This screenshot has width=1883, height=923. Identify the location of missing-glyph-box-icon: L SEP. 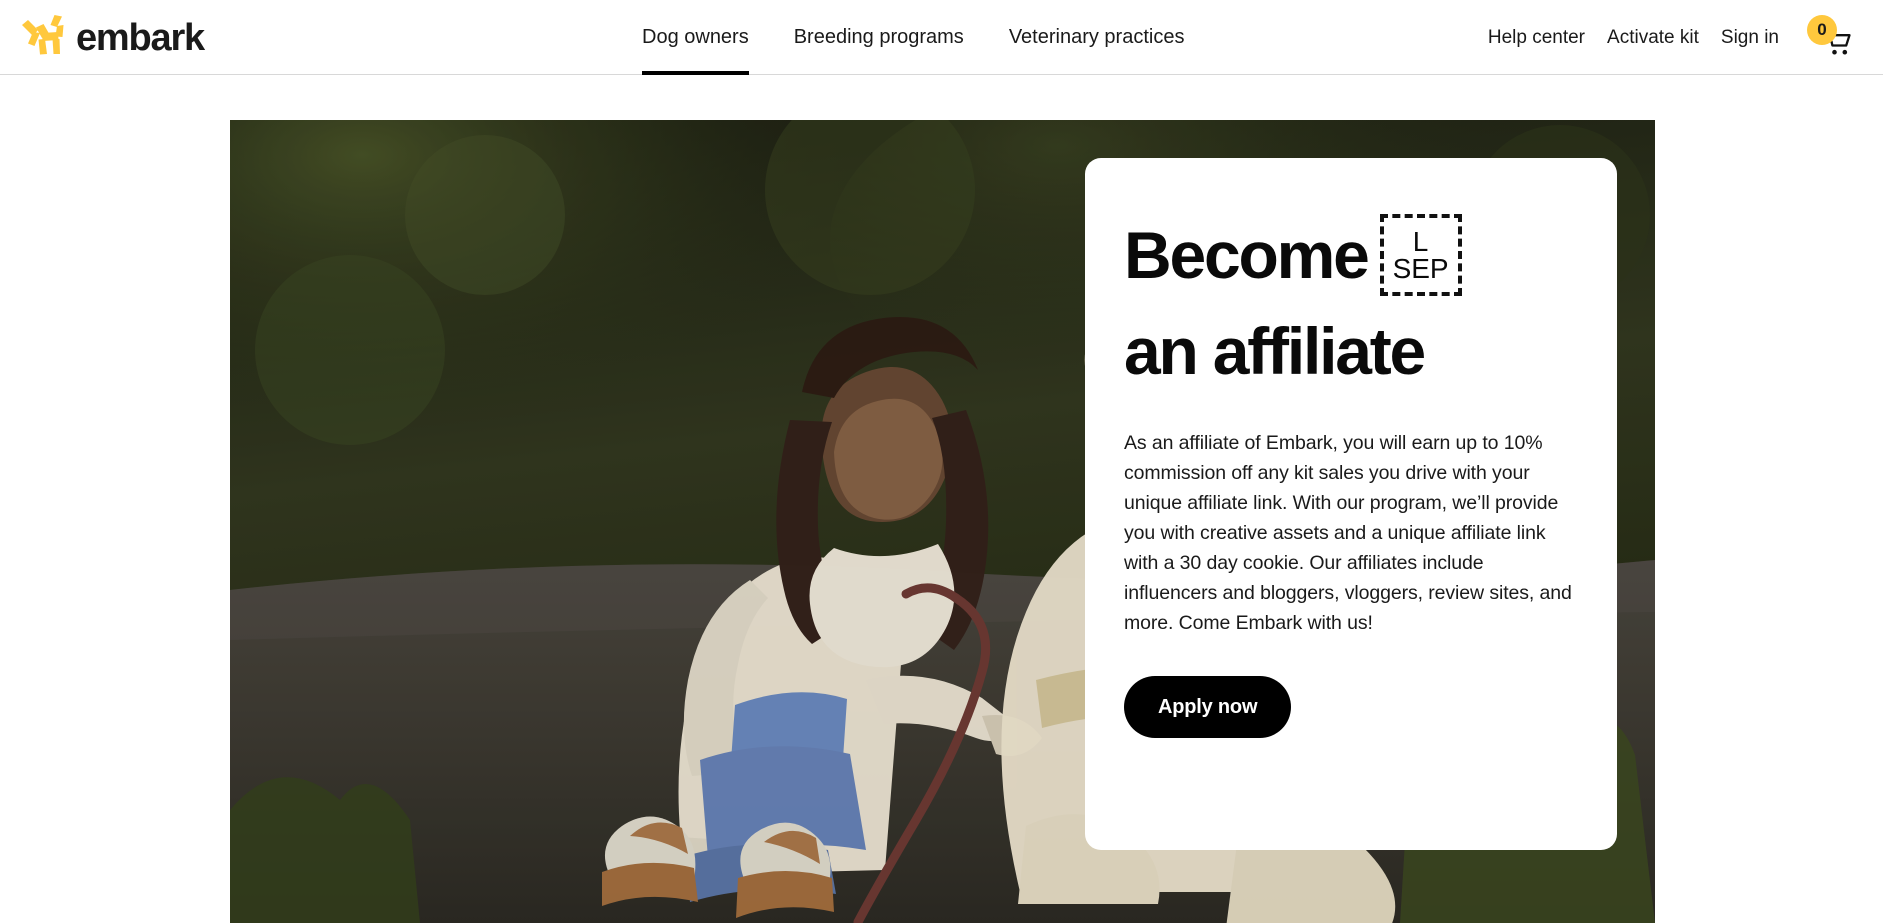
(1420, 255).